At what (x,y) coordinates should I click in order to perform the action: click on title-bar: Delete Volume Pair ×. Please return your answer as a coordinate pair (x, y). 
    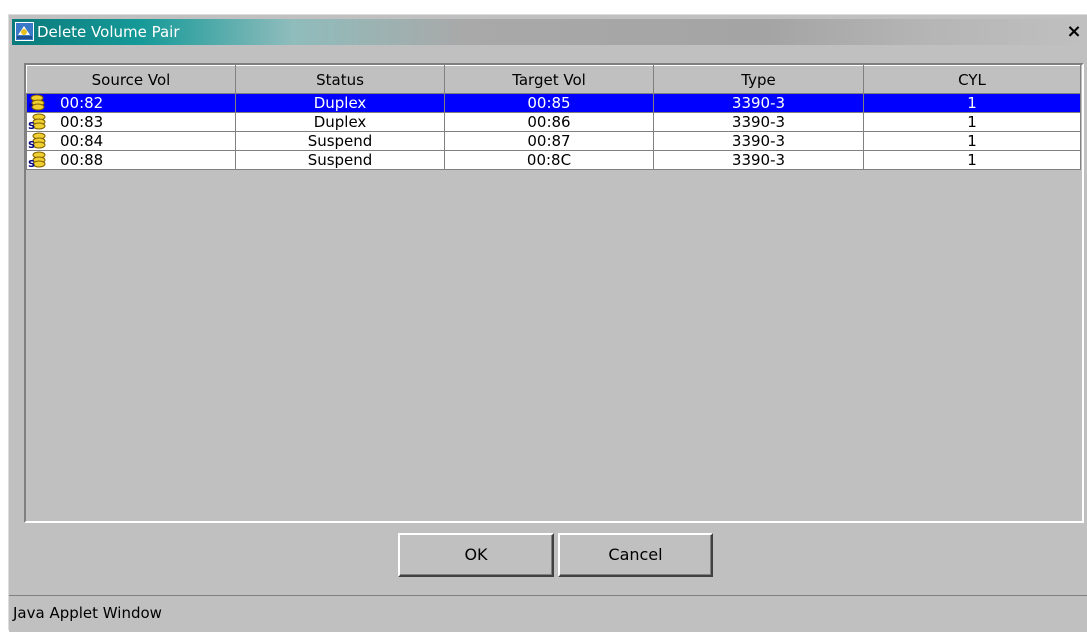
    Looking at the image, I should click on (549, 32).